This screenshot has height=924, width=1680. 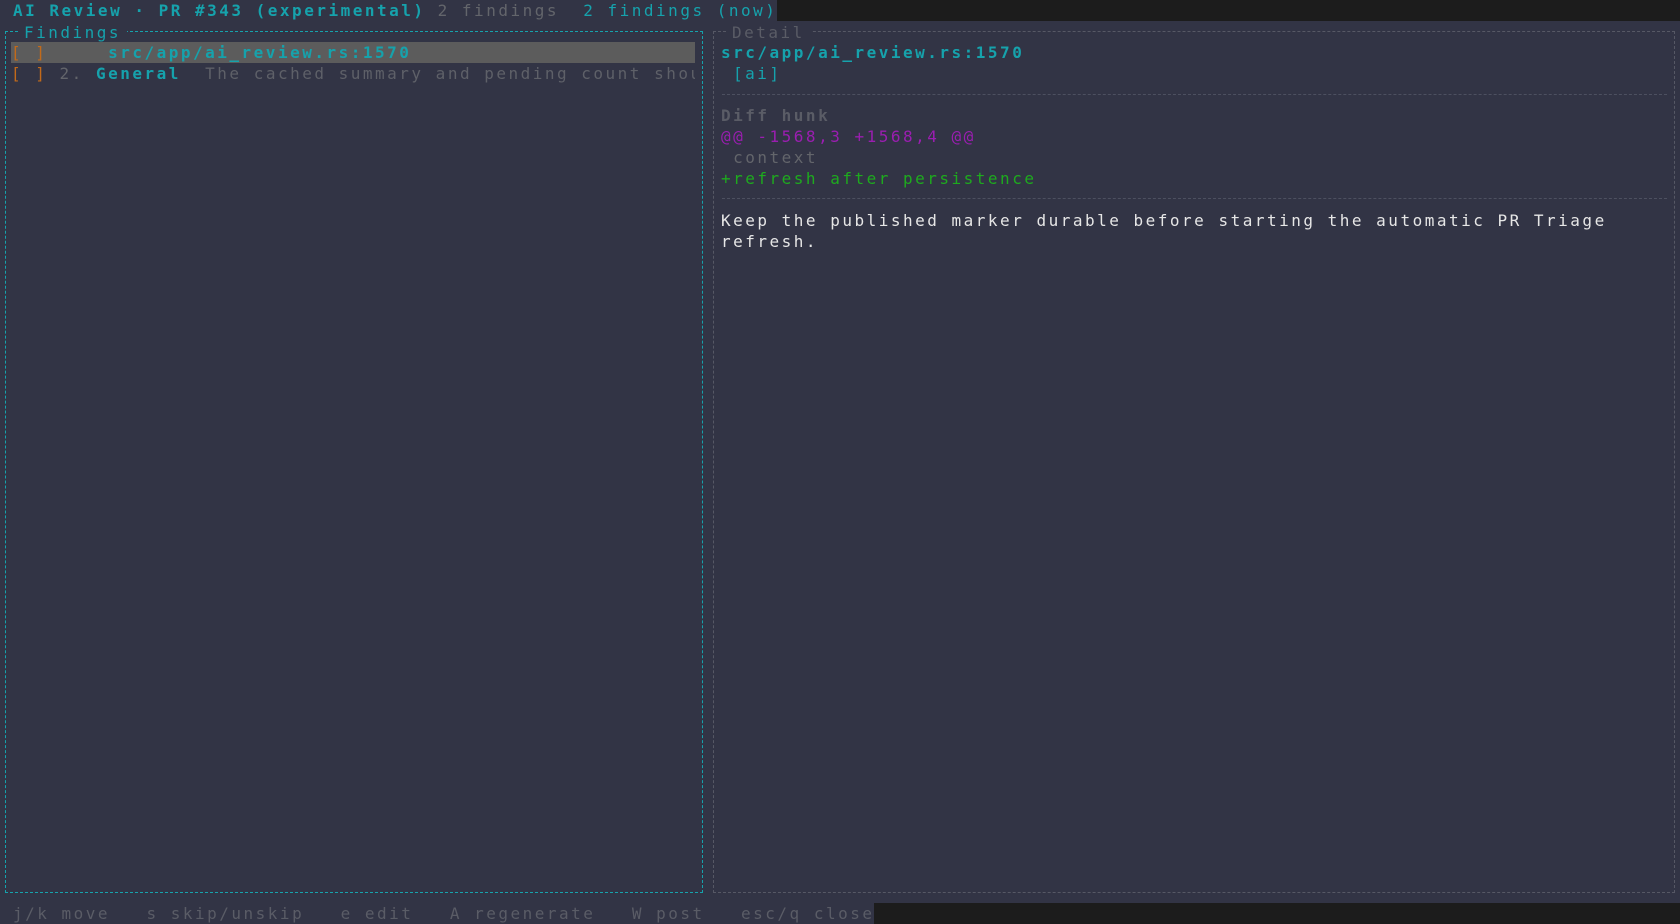 What do you see at coordinates (879, 178) in the screenshot?
I see `diff-added-line: +refresh after persistence` at bounding box center [879, 178].